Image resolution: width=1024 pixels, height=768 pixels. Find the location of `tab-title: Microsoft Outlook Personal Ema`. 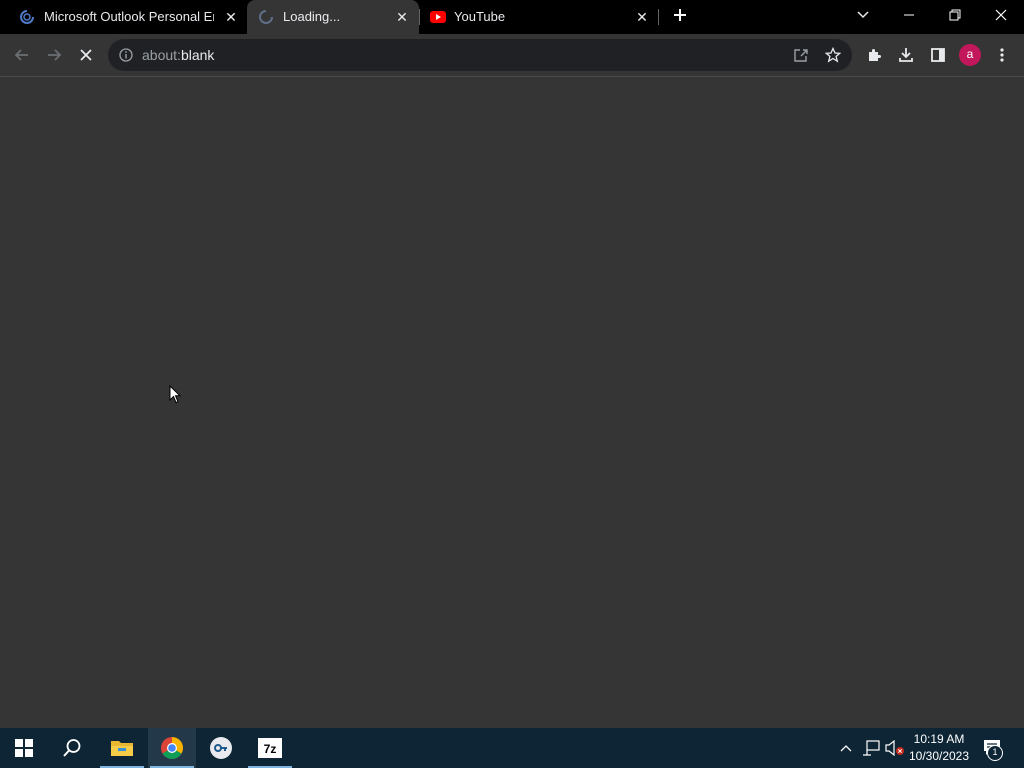

tab-title: Microsoft Outlook Personal Ema is located at coordinates (129, 16).